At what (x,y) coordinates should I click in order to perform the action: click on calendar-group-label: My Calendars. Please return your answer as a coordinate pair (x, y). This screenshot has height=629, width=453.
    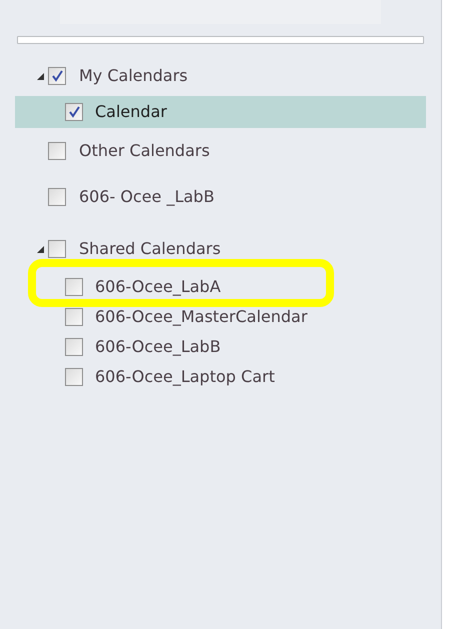
    Looking at the image, I should click on (133, 76).